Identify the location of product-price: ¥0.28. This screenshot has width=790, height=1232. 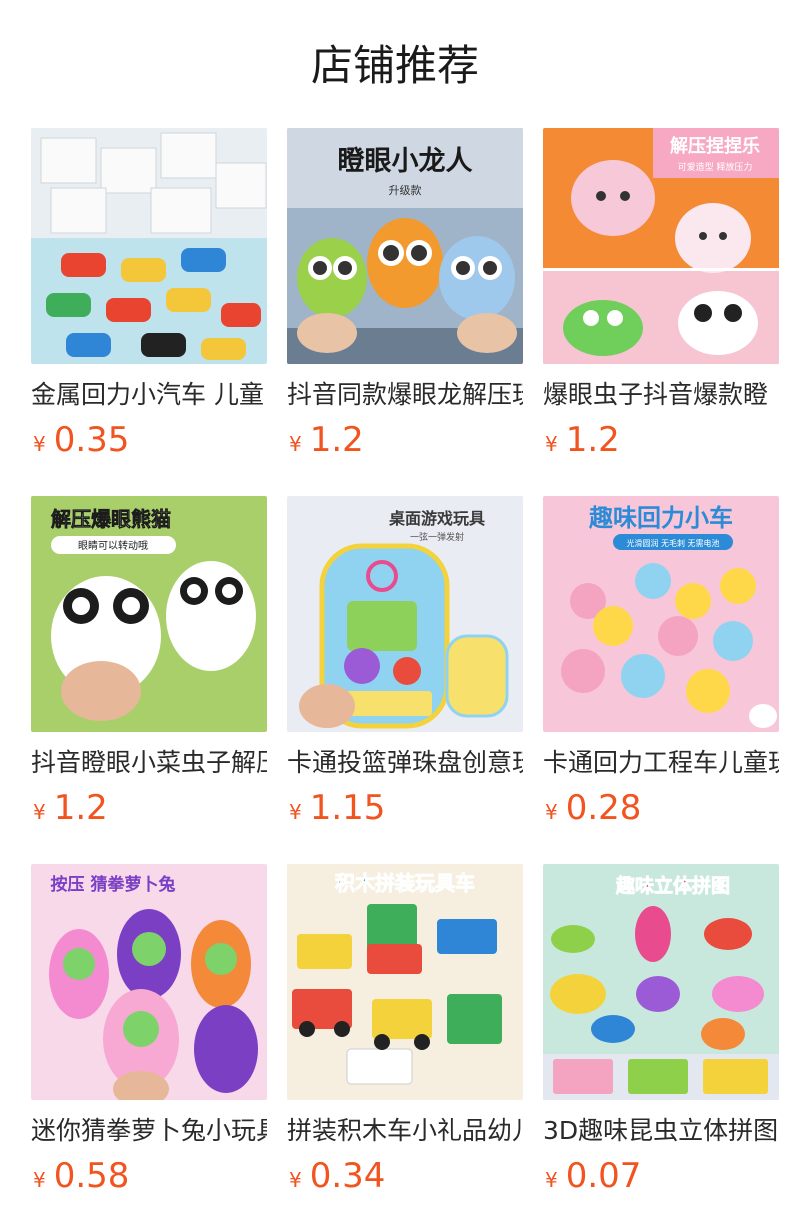
(661, 808).